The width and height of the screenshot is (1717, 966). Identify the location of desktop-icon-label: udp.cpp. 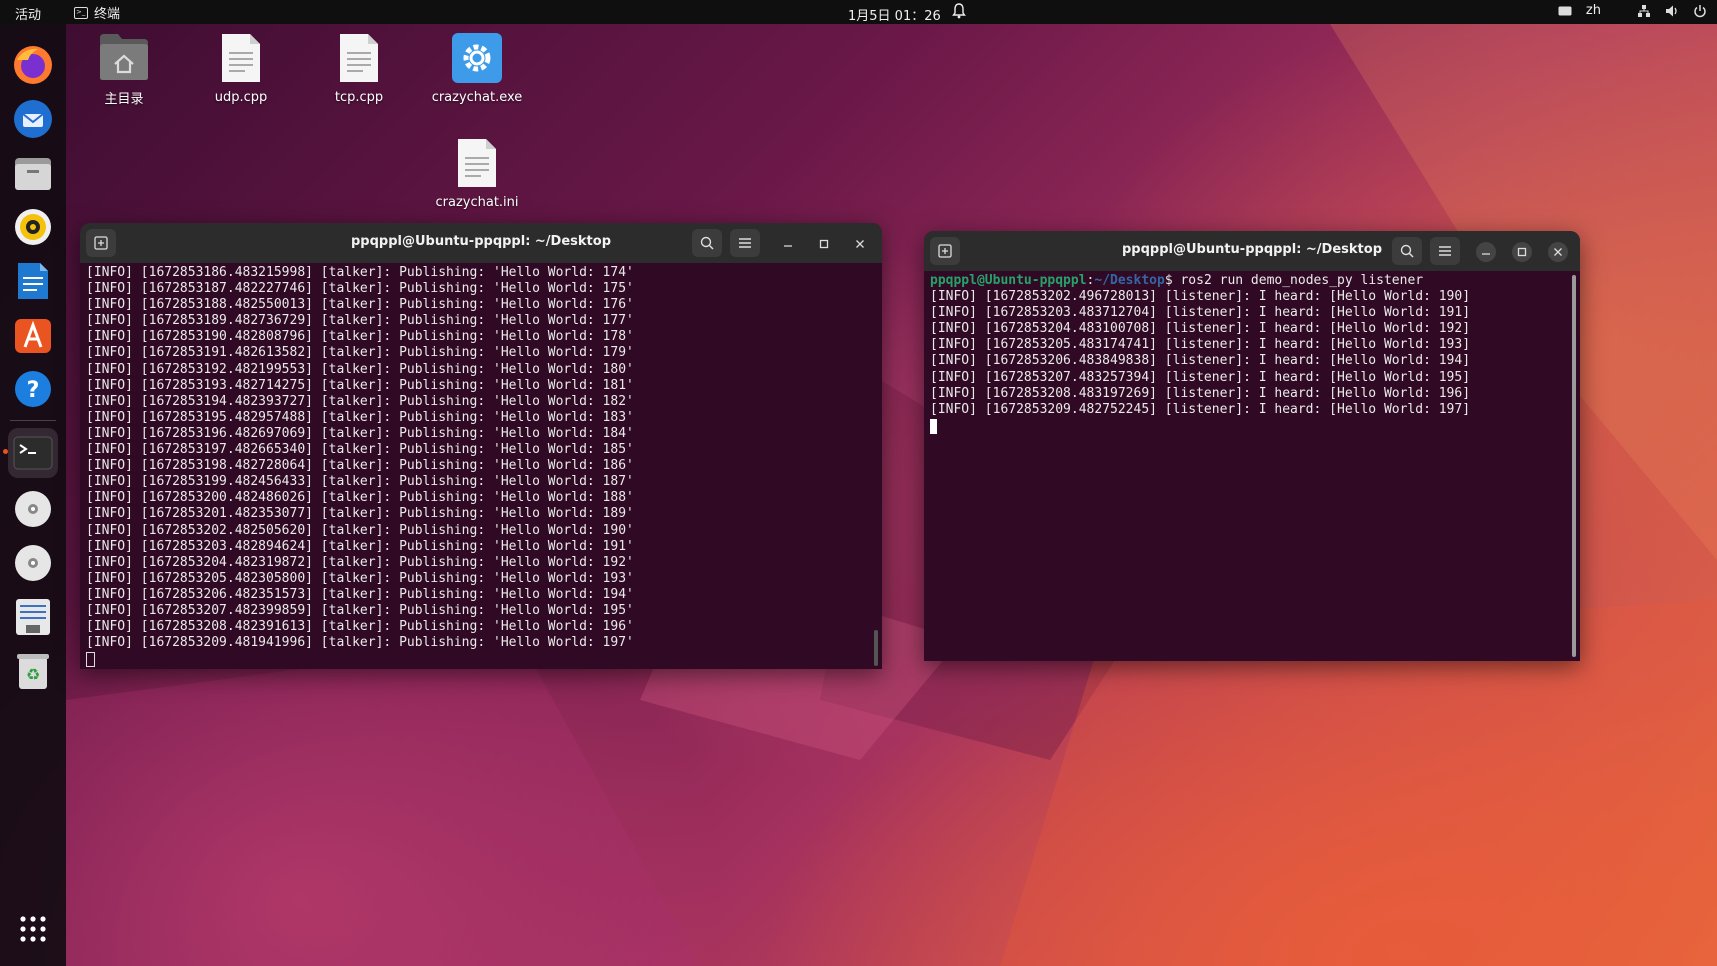
(241, 97).